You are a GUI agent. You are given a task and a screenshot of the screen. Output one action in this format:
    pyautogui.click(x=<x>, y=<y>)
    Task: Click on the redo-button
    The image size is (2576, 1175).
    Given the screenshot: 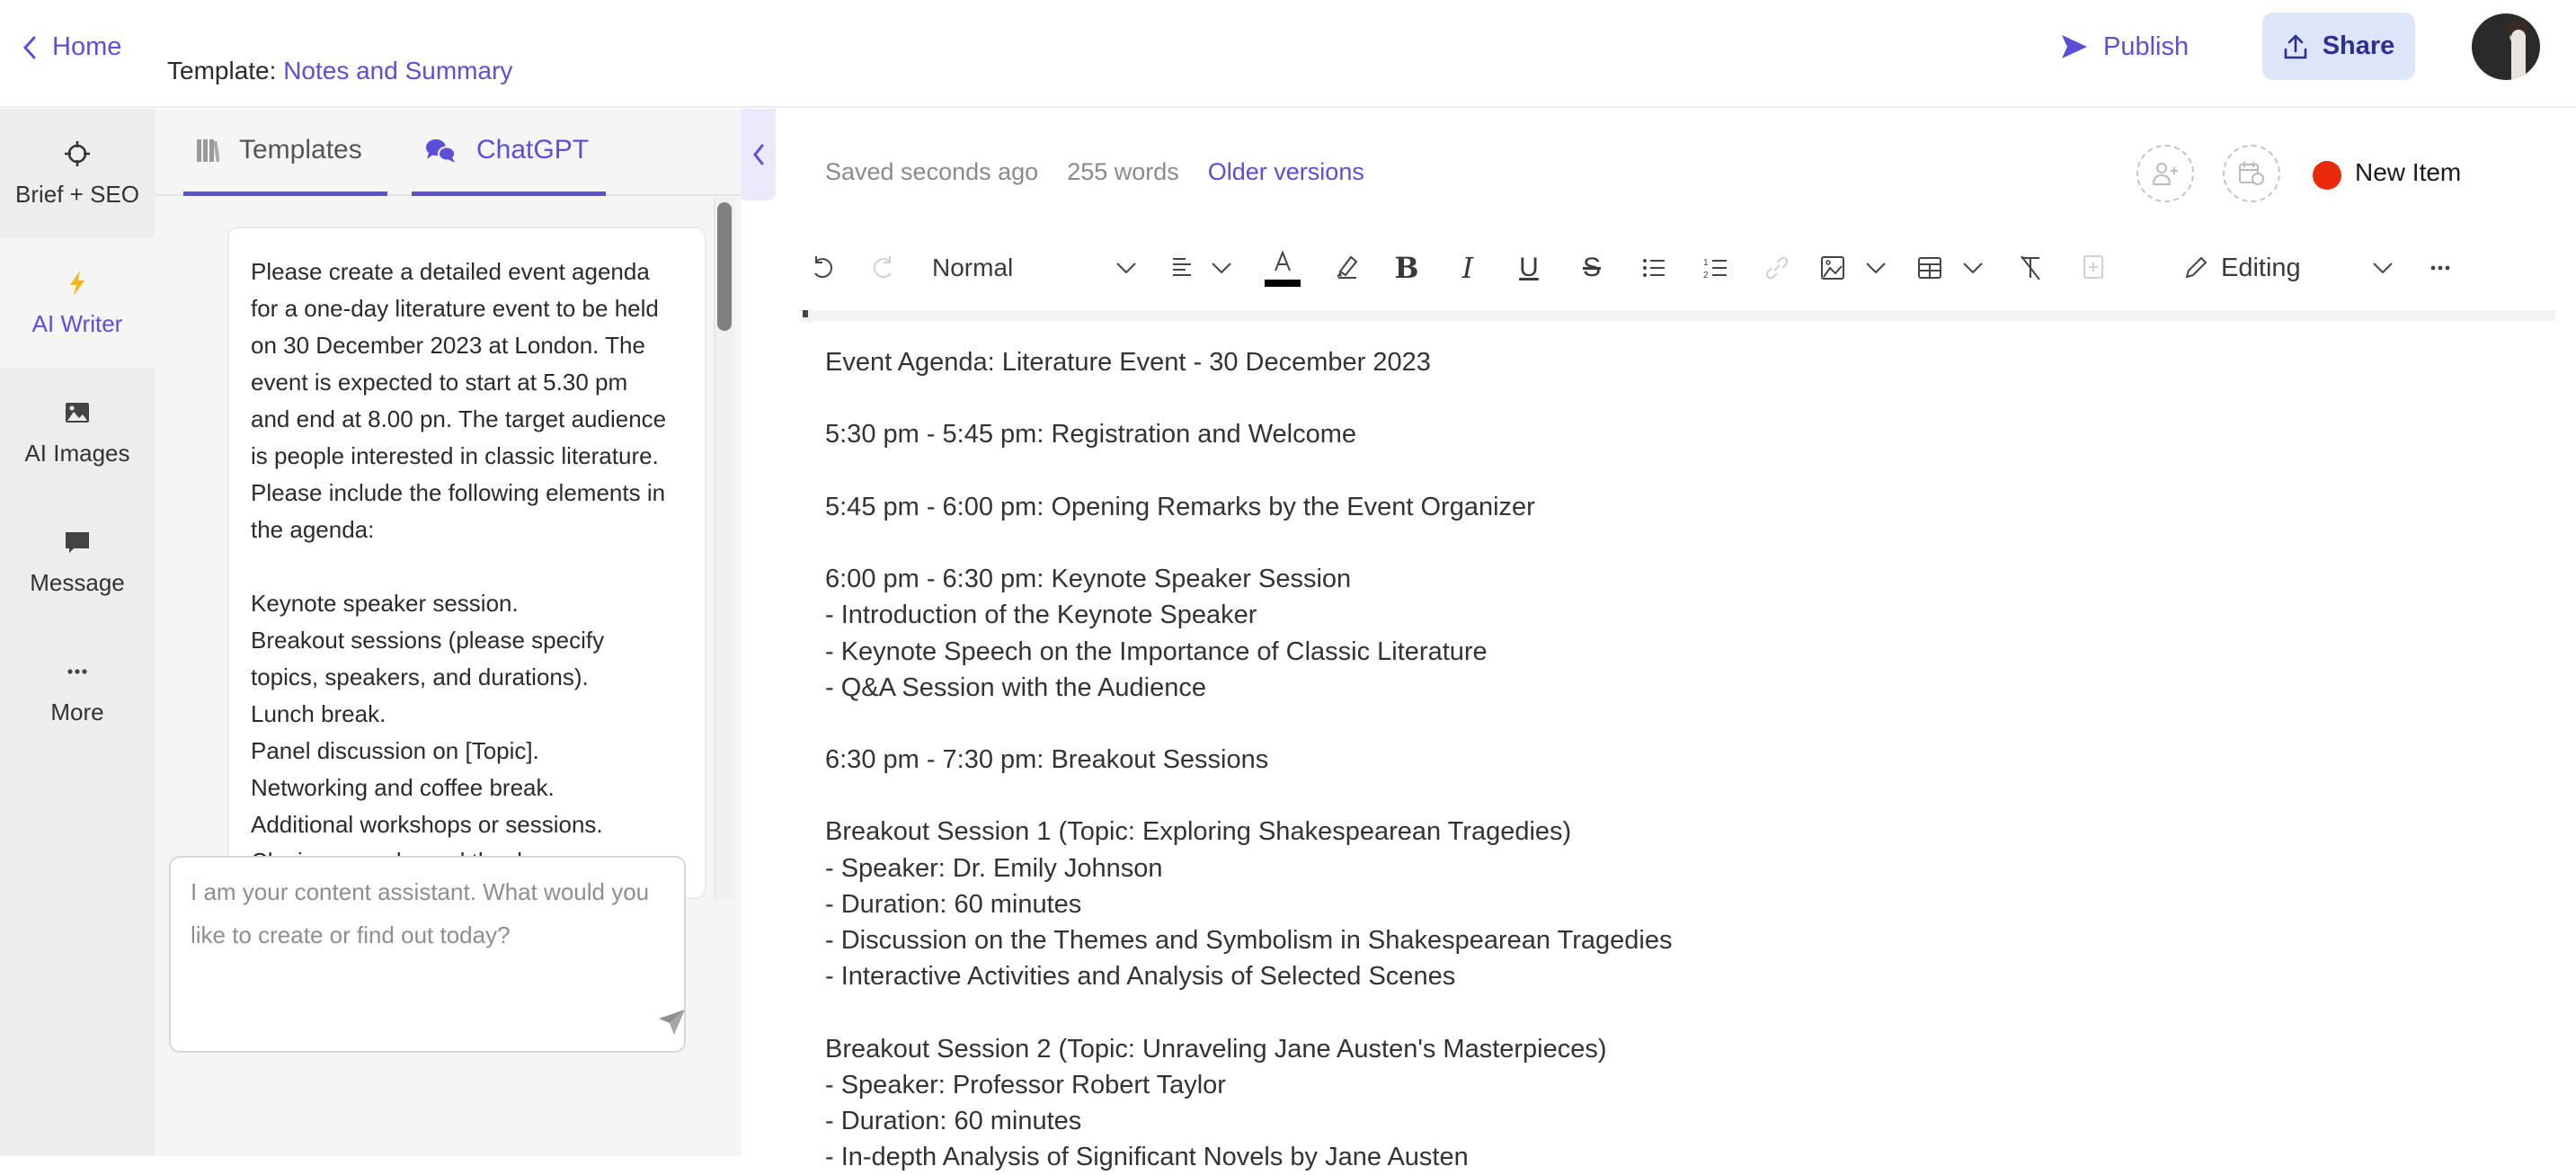 What is the action you would take?
    pyautogui.click(x=883, y=268)
    